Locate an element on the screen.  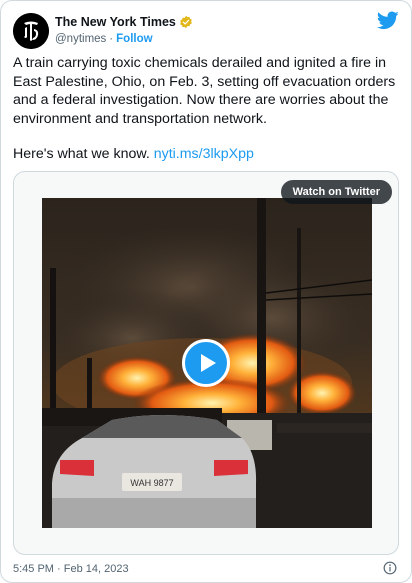
twitter-bird-icon is located at coordinates (388, 20).